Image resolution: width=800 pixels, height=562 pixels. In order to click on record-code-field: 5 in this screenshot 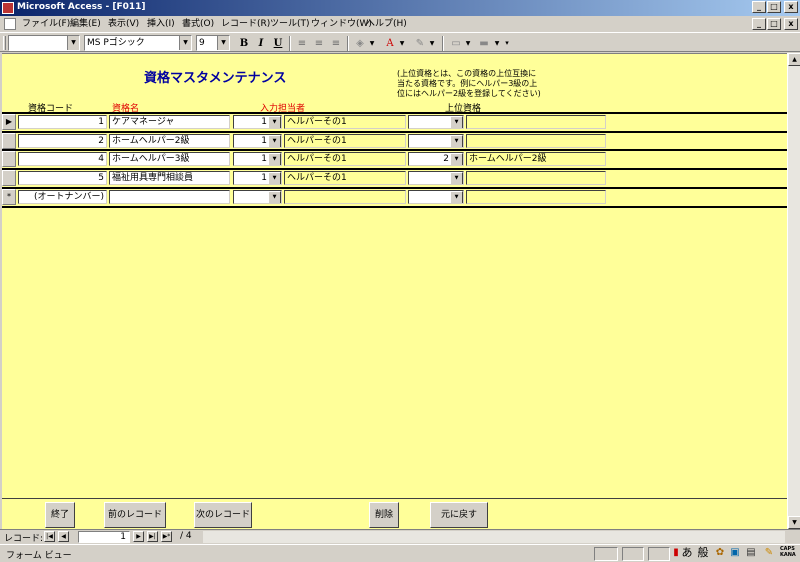, I will do `click(62, 178)`.